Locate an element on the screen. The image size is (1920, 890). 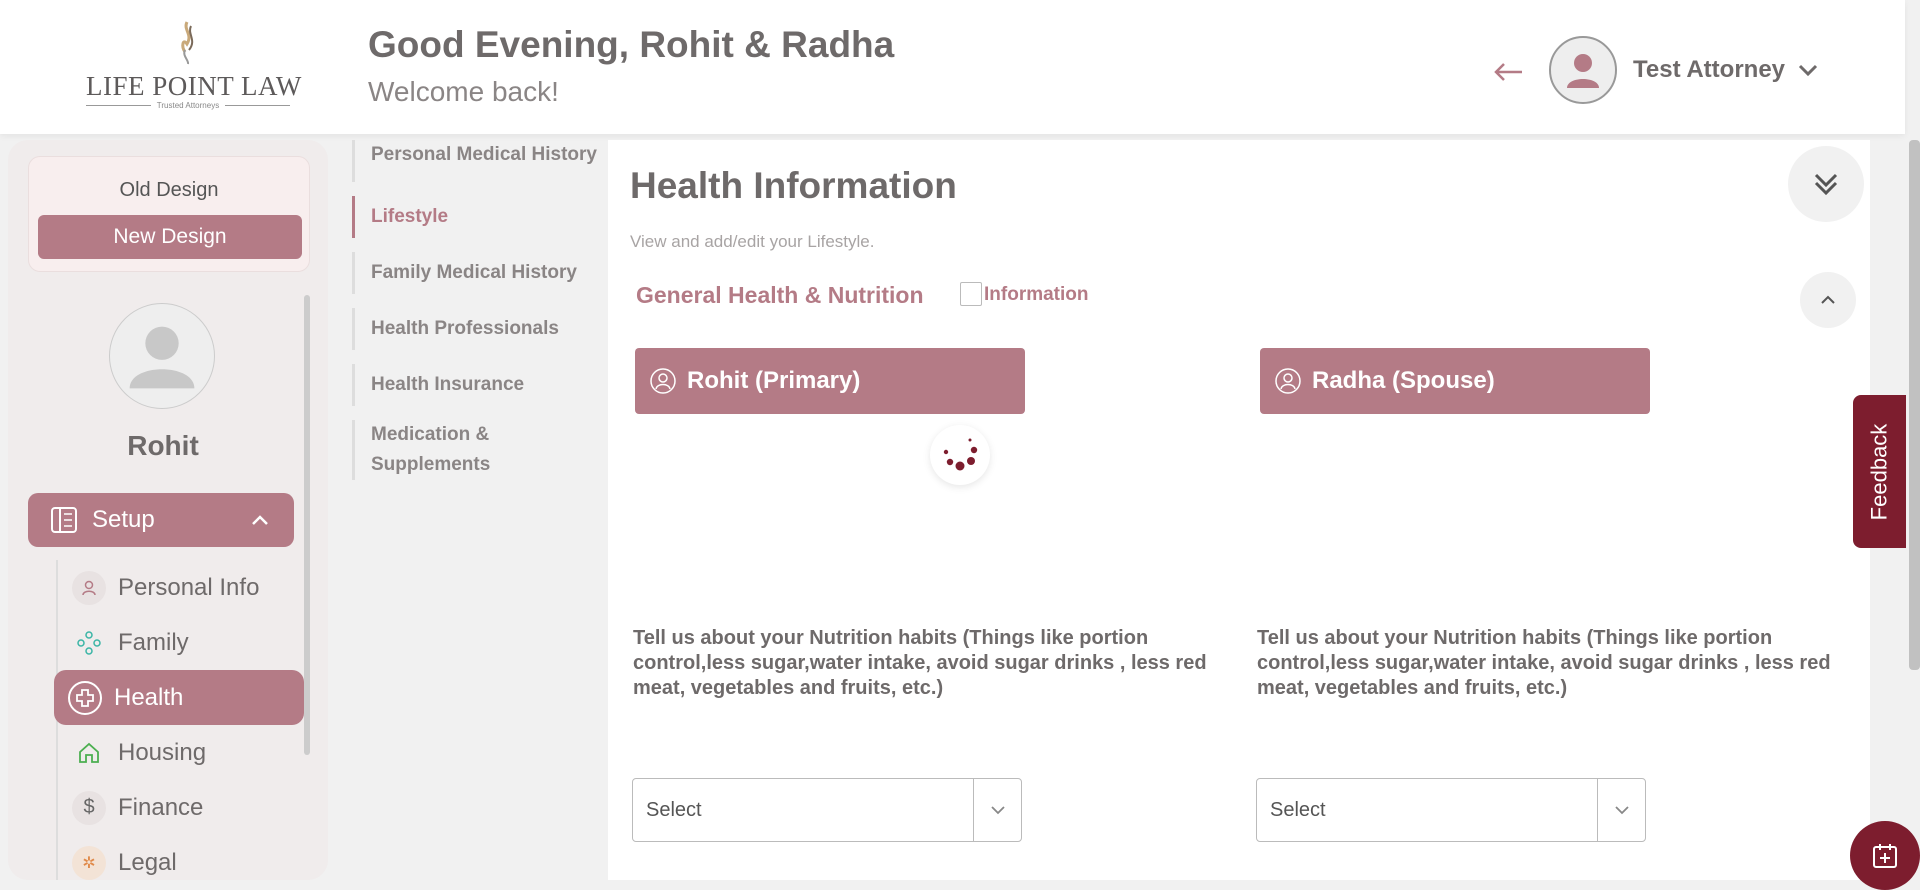
section-collapse-button is located at coordinates (1828, 300).